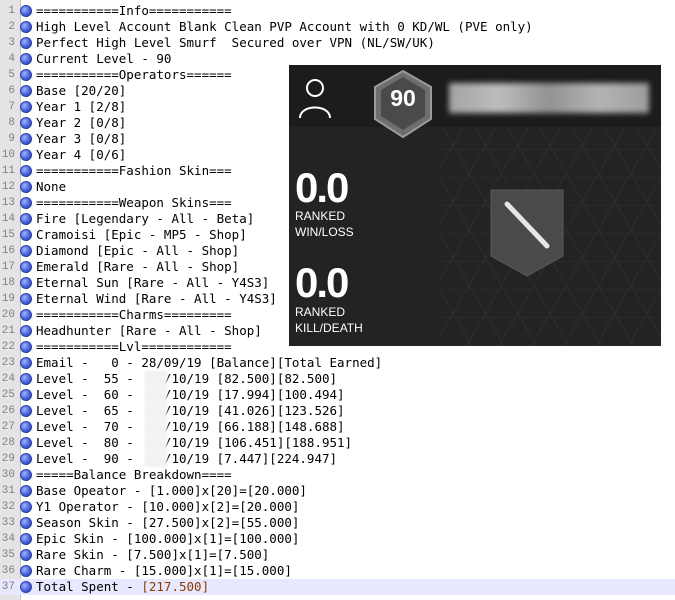 This screenshot has height=600, width=675. What do you see at coordinates (11, 59) in the screenshot?
I see `line-number: 4` at bounding box center [11, 59].